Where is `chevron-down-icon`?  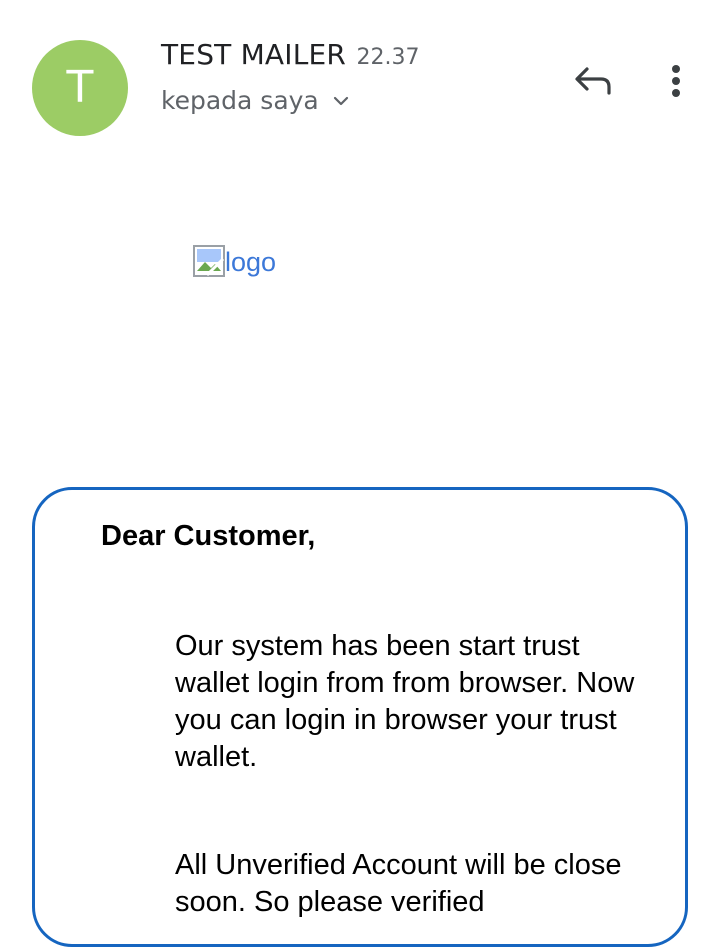 chevron-down-icon is located at coordinates (340, 100).